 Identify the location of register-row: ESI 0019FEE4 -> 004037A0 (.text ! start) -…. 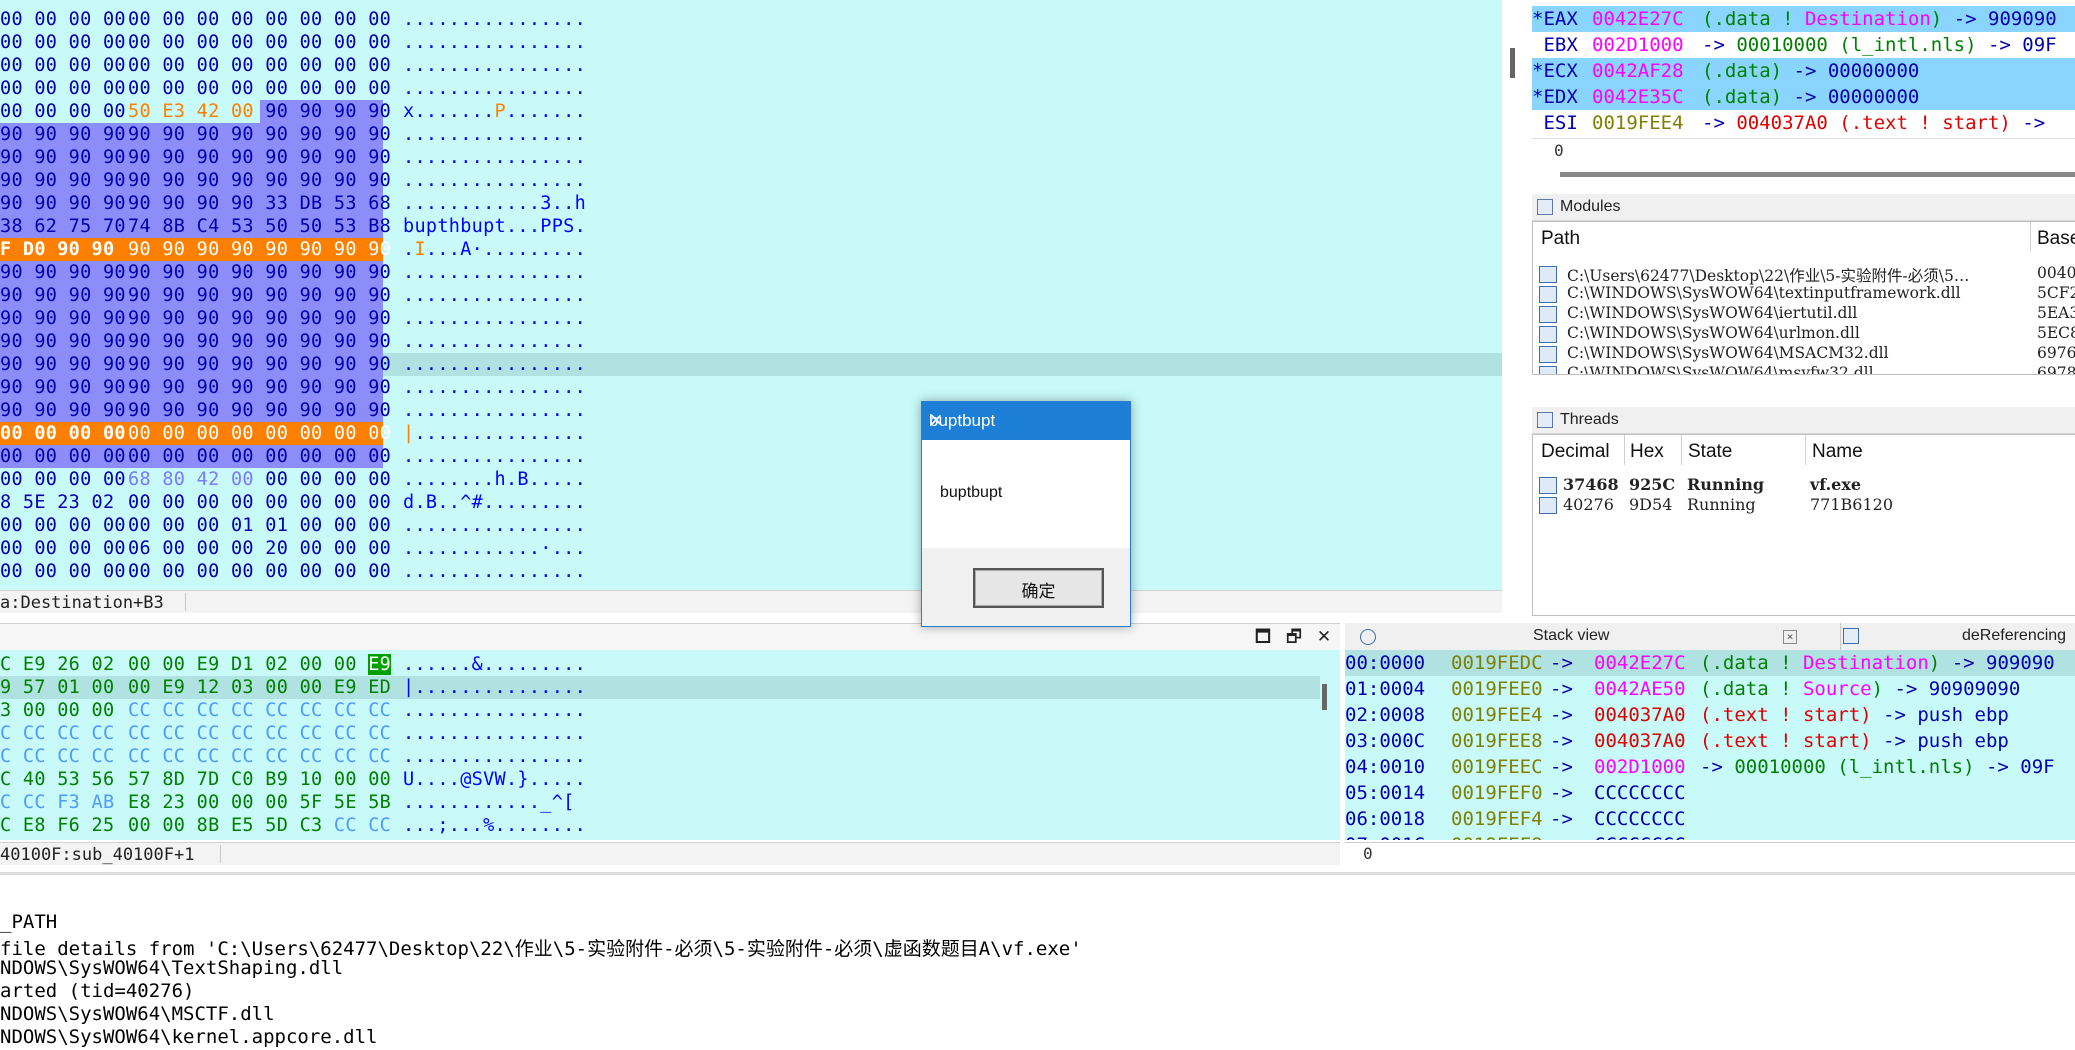
(1803, 123).